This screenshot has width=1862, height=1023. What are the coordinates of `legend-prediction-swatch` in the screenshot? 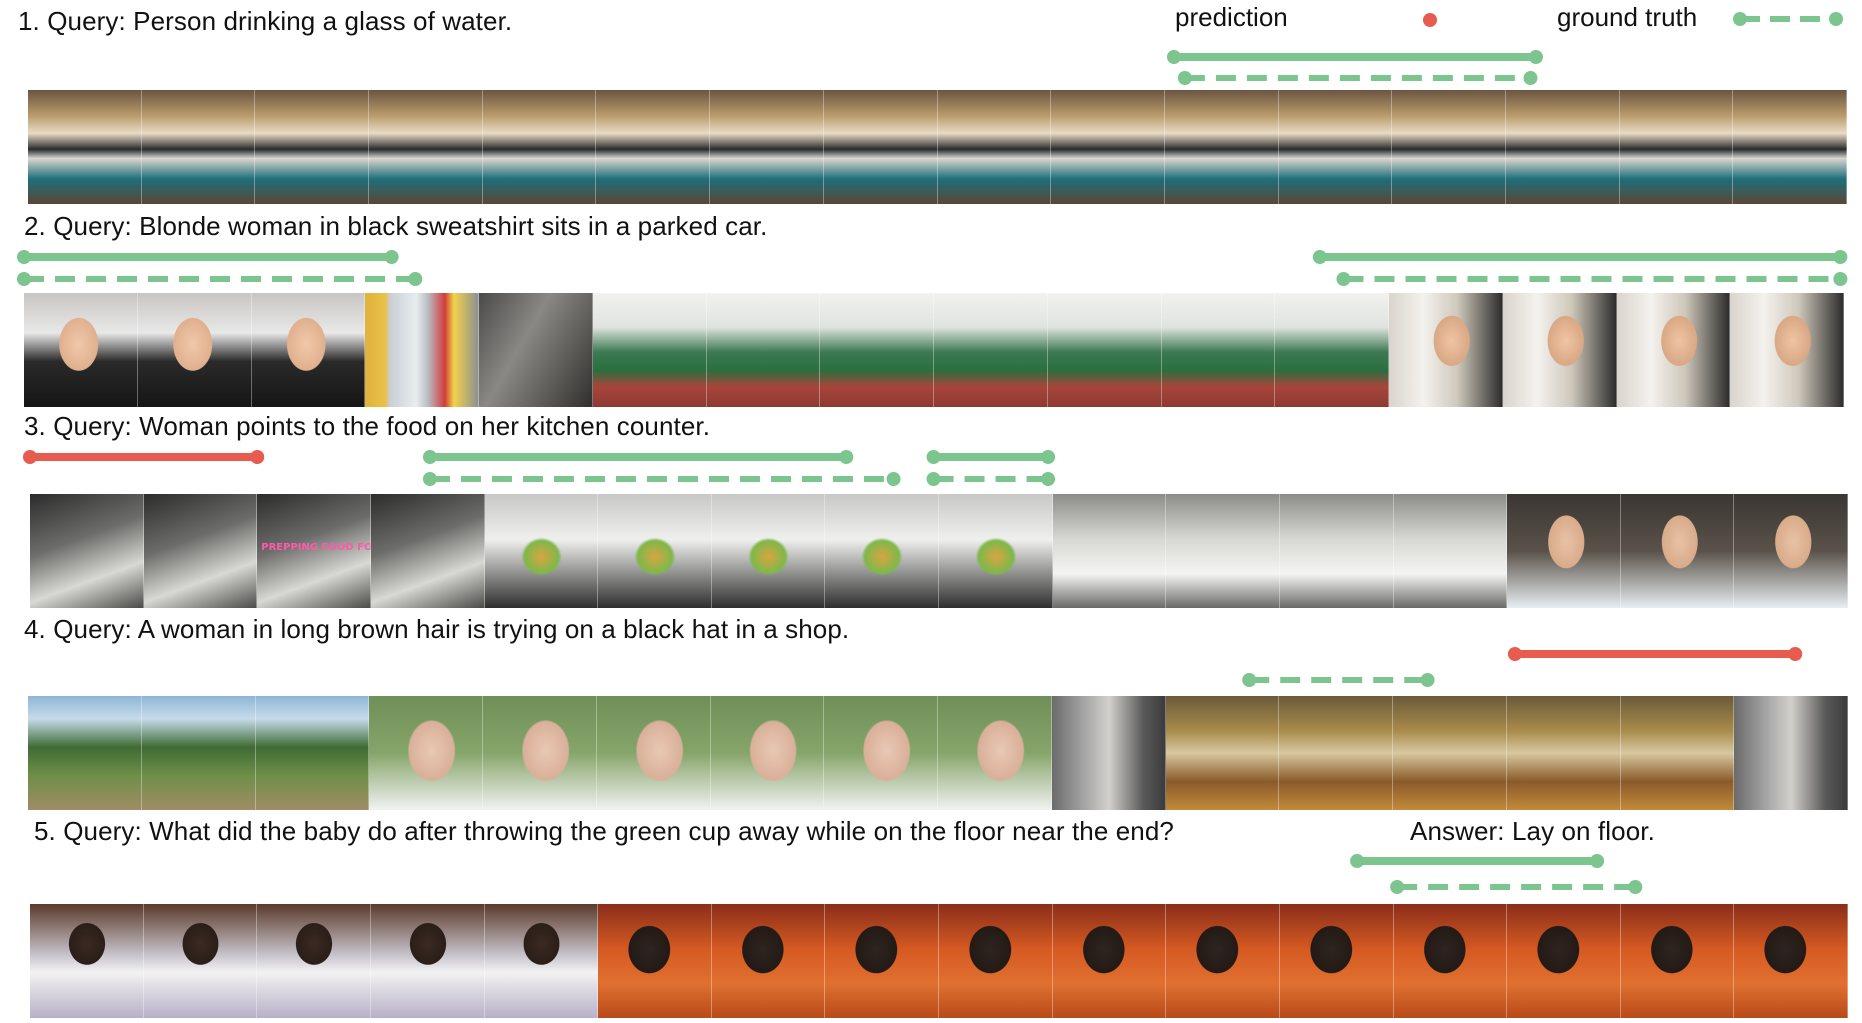 It's located at (1379, 20).